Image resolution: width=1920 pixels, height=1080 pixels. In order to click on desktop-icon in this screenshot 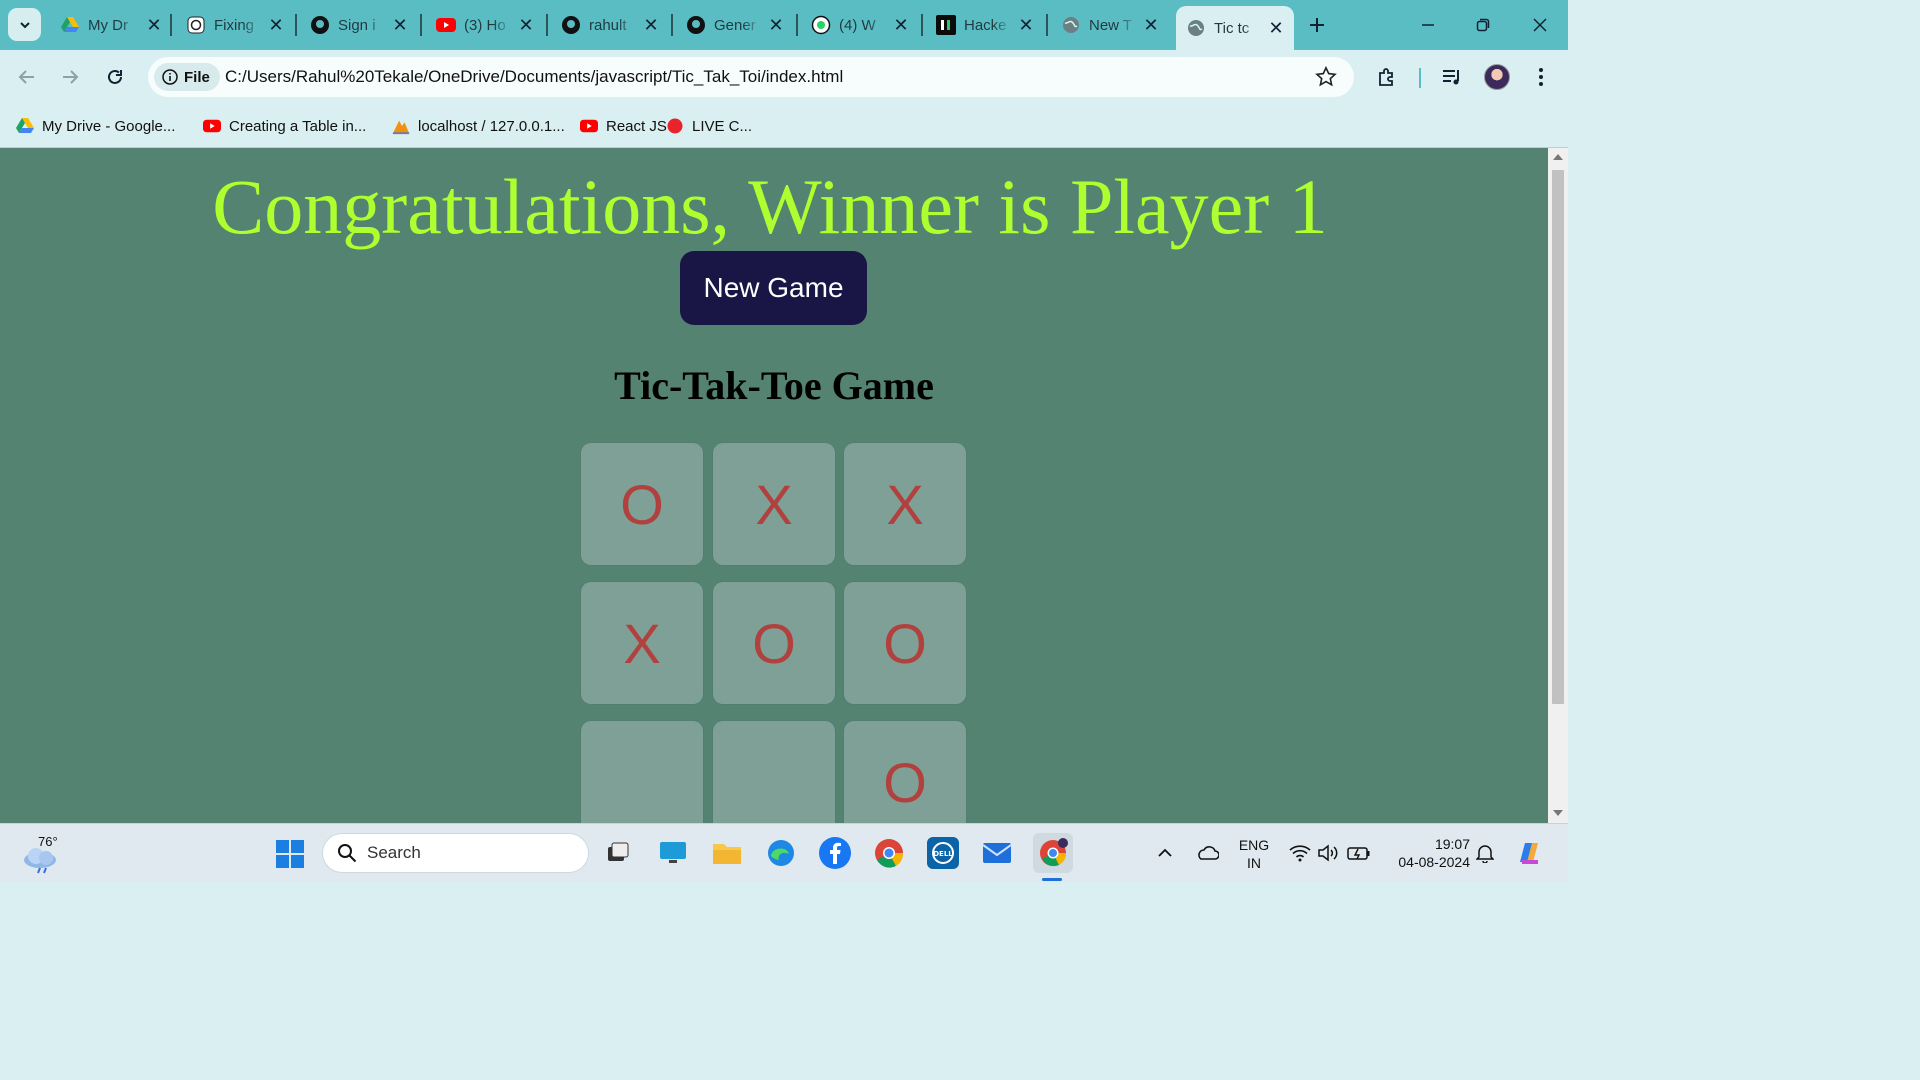, I will do `click(673, 853)`.